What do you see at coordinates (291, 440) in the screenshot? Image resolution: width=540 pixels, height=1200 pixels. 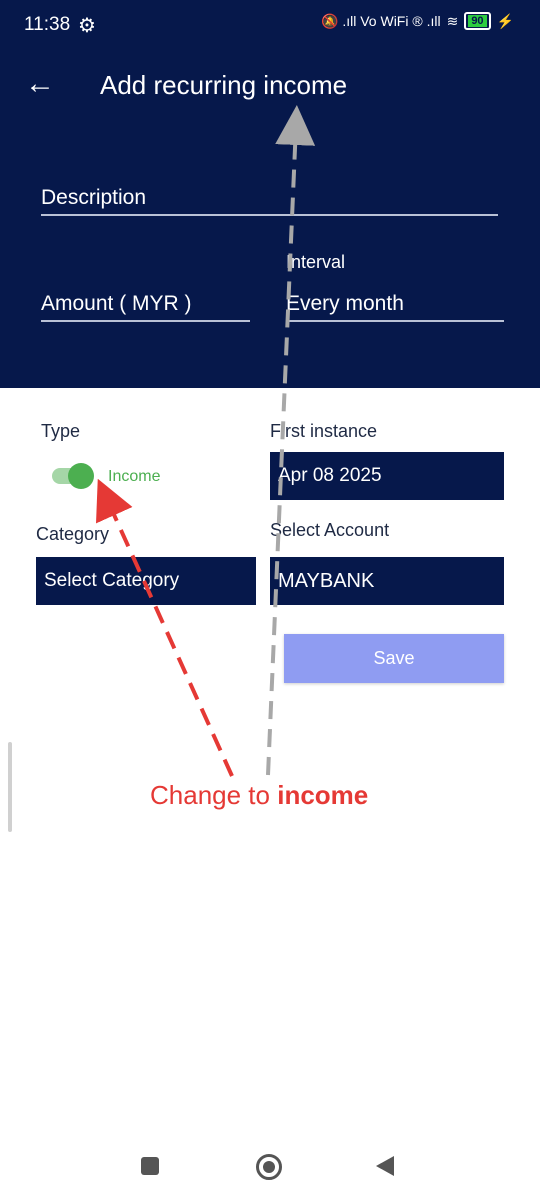 I see `gray-arrow` at bounding box center [291, 440].